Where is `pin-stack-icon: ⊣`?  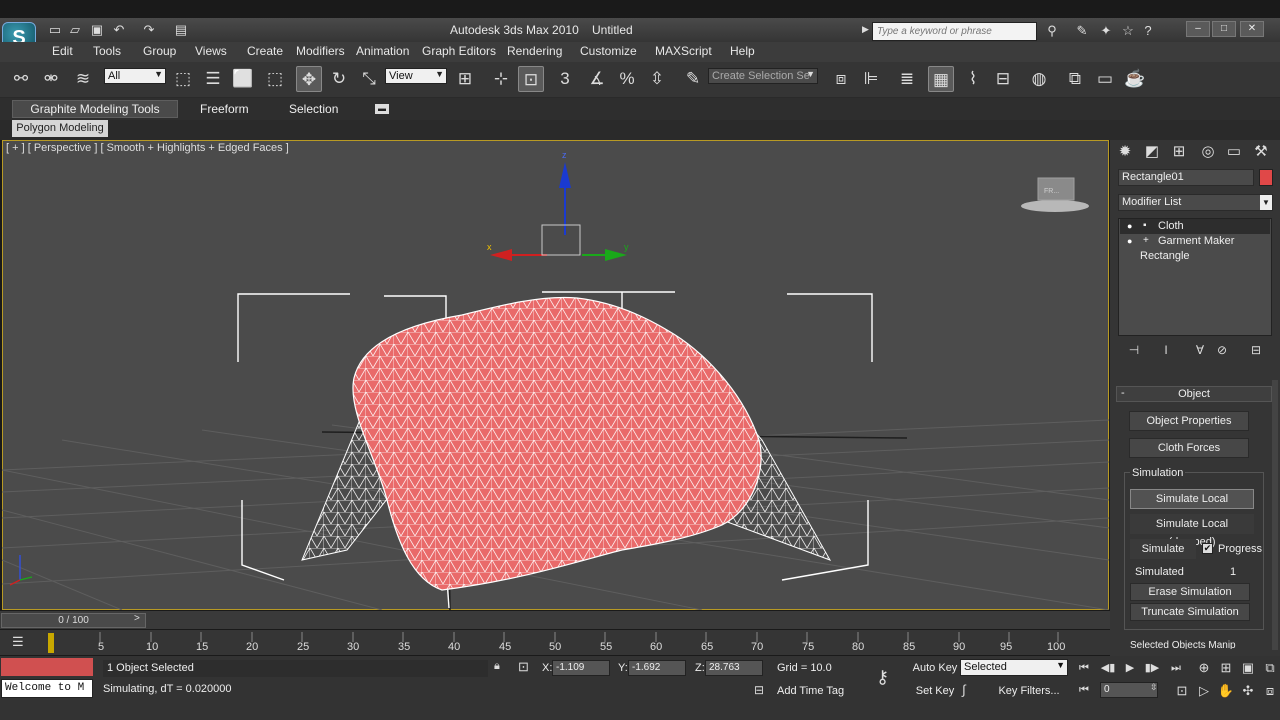
pin-stack-icon: ⊣ is located at coordinates (1134, 351).